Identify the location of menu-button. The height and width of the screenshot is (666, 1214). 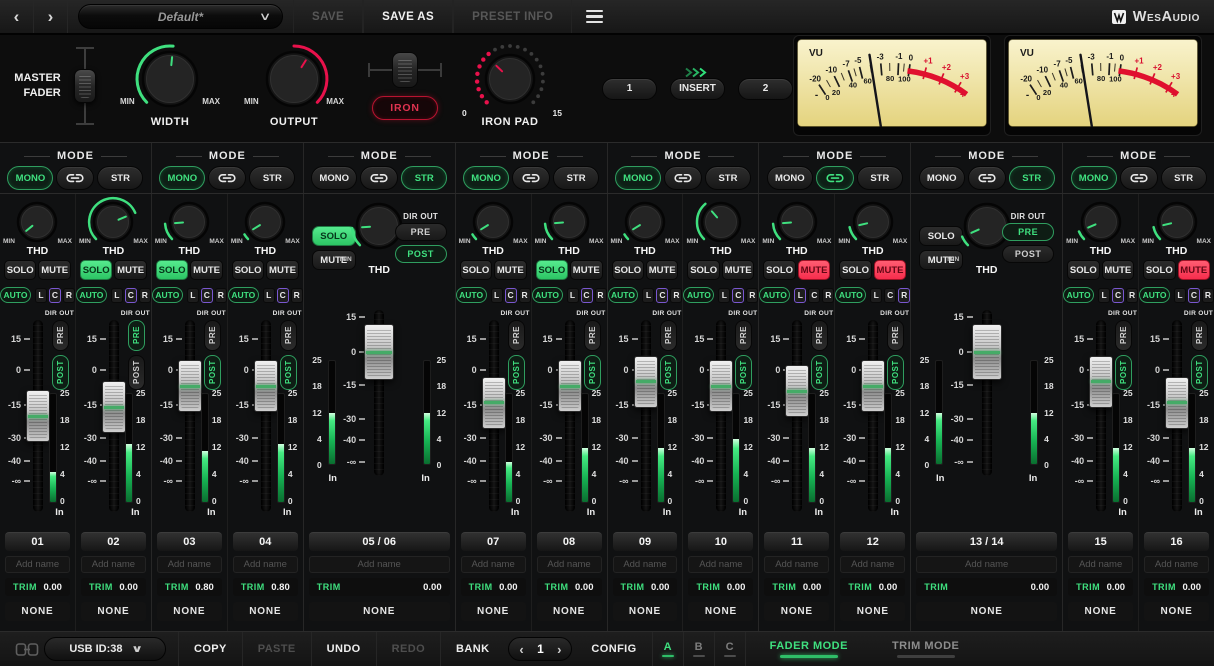
(594, 16).